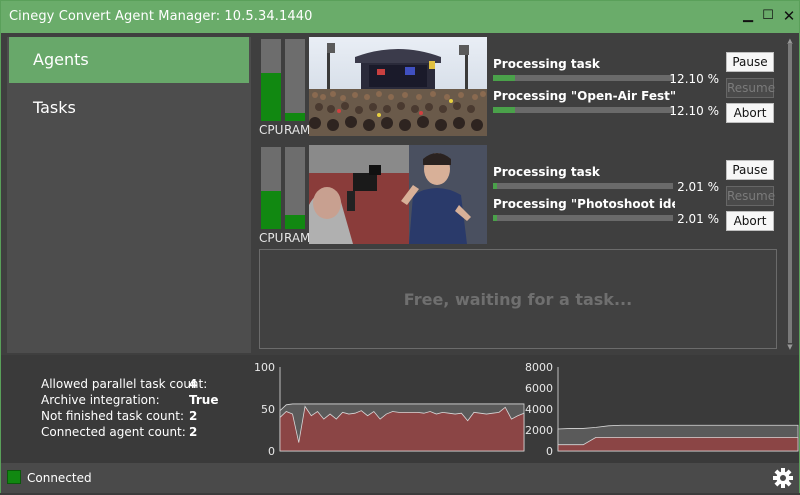 The image size is (800, 495). Describe the element at coordinates (768, 16) in the screenshot. I see `maximize-button: ☐` at that location.